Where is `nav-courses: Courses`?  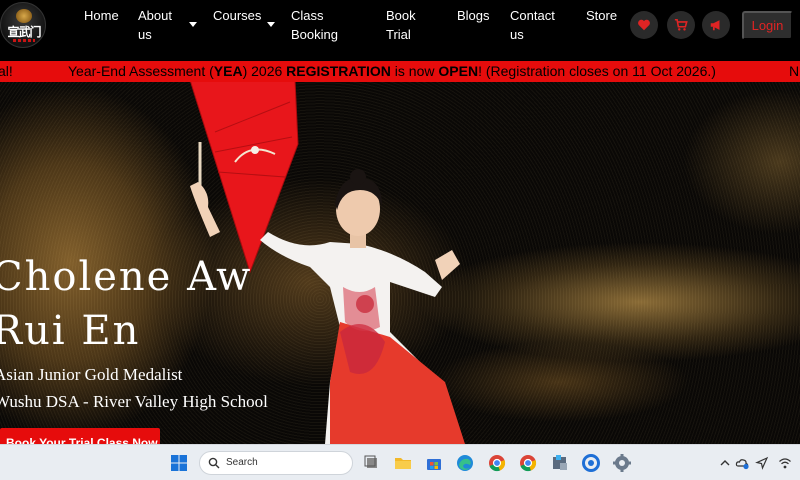 nav-courses: Courses is located at coordinates (237, 15).